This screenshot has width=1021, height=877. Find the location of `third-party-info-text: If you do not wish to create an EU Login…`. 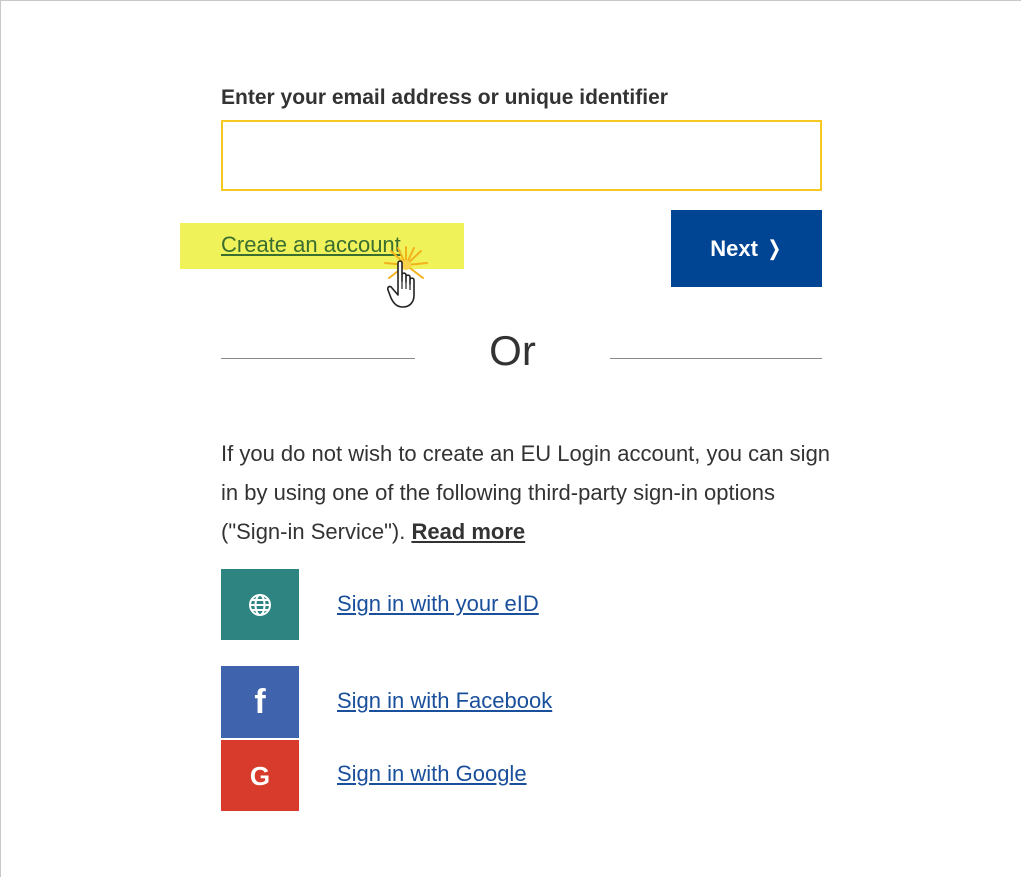

third-party-info-text: If you do not wish to create an EU Login… is located at coordinates (526, 492).